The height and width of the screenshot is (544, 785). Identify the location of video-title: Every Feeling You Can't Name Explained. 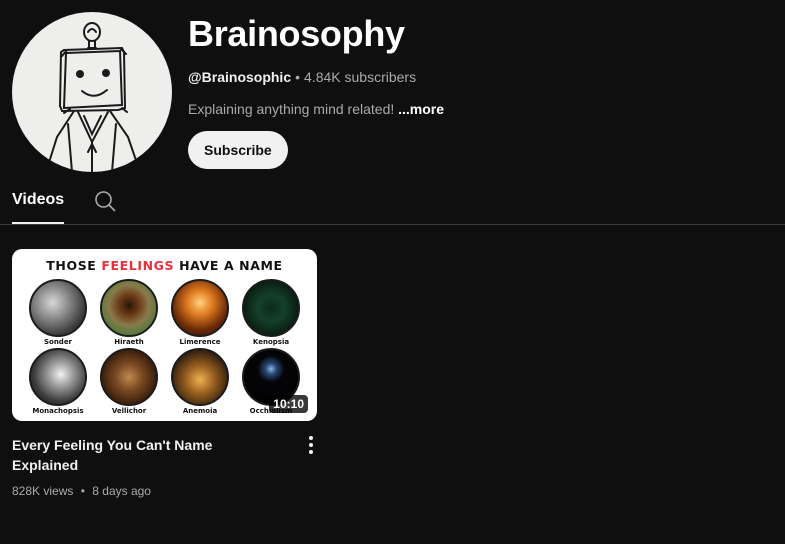
(147, 455).